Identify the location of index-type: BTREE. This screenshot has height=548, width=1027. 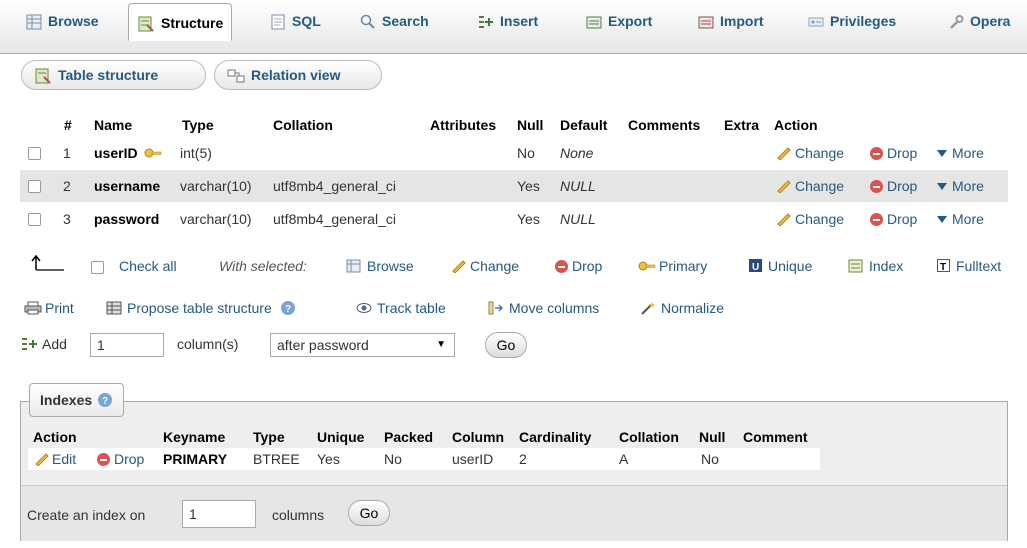
(276, 459).